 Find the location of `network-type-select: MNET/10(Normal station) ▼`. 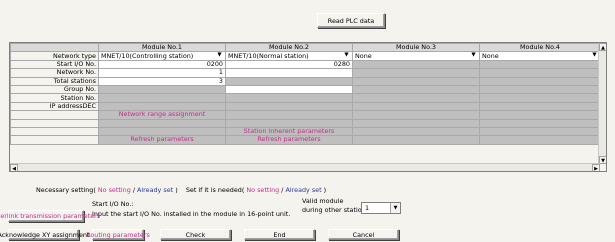

network-type-select: MNET/10(Normal station) ▼ is located at coordinates (289, 56).